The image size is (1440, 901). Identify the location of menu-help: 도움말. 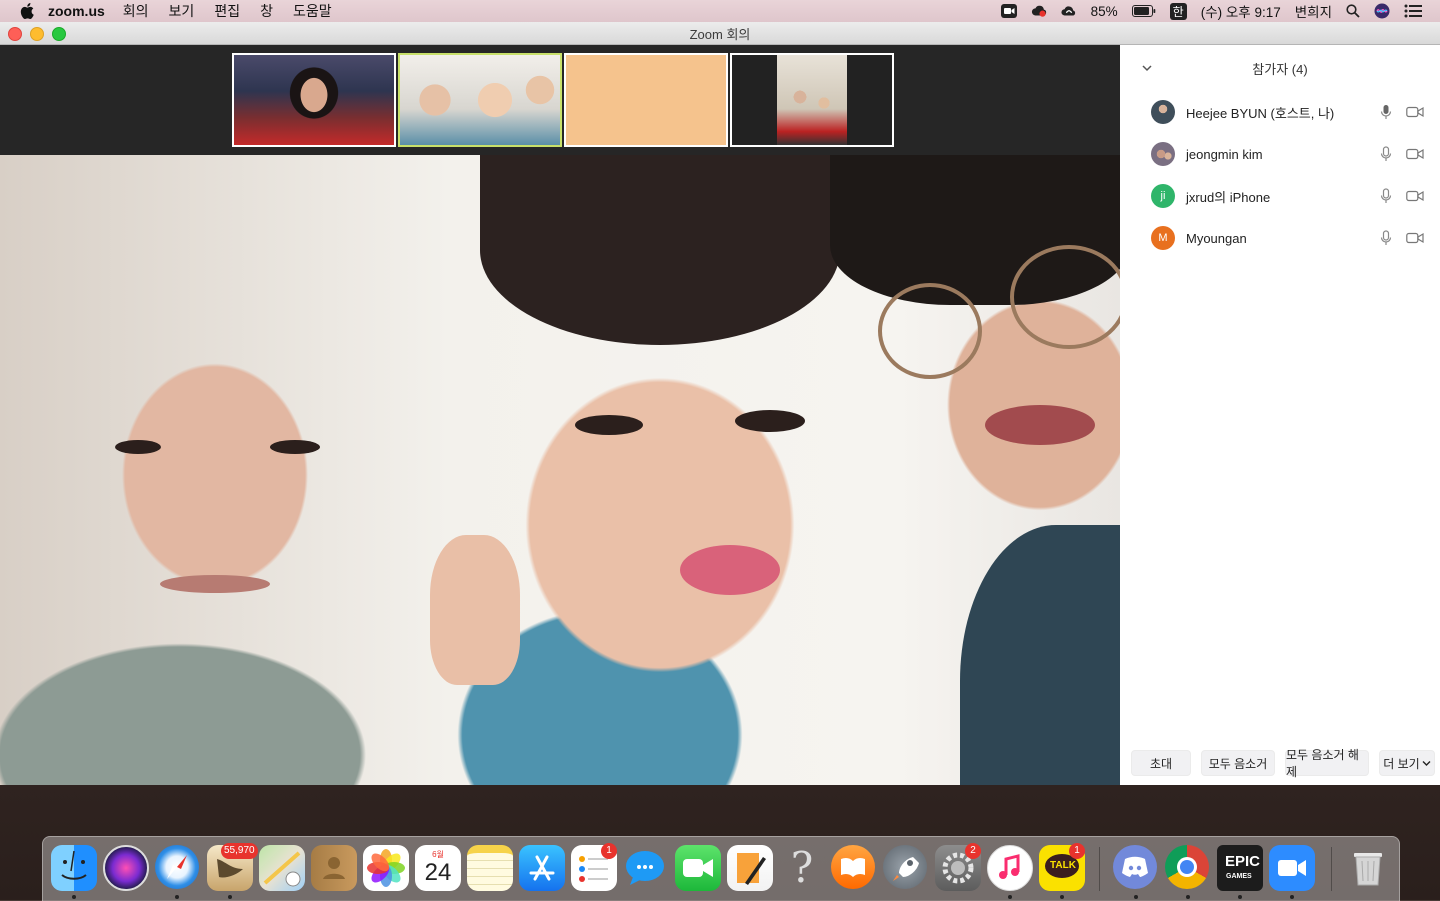
(312, 11).